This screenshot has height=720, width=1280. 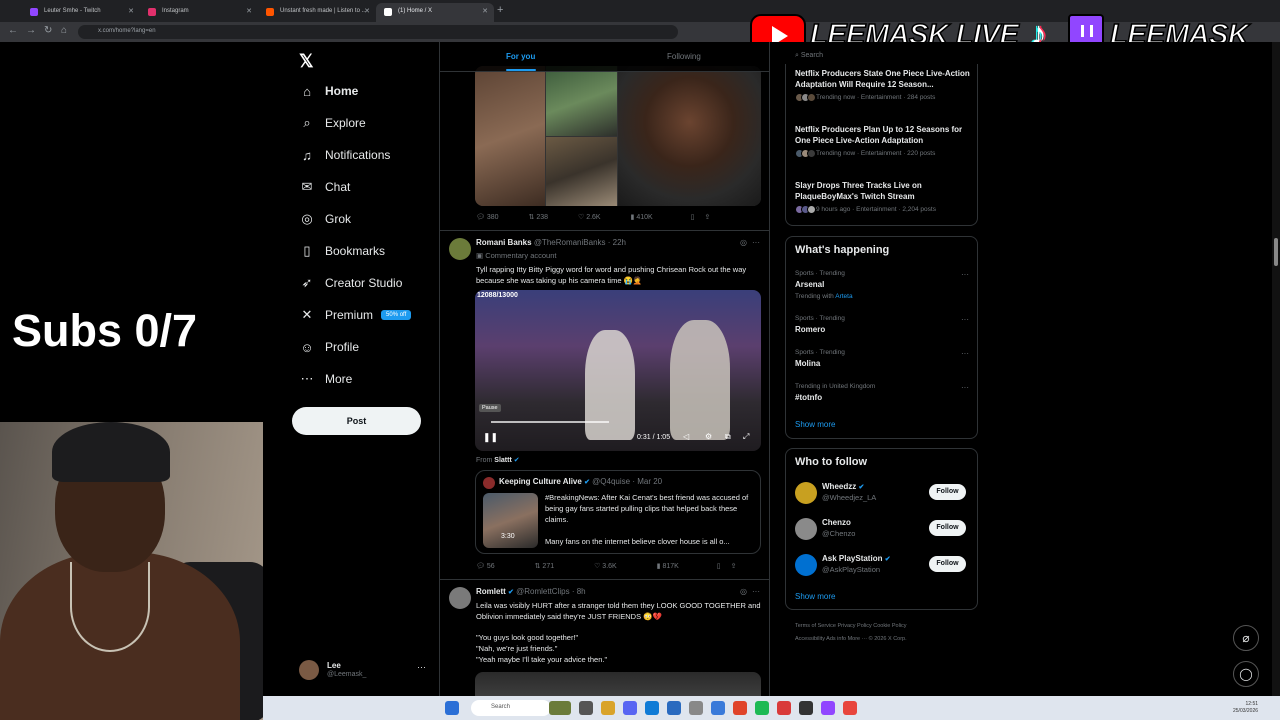 I want to click on page-scrollbar, so click(x=1276, y=369).